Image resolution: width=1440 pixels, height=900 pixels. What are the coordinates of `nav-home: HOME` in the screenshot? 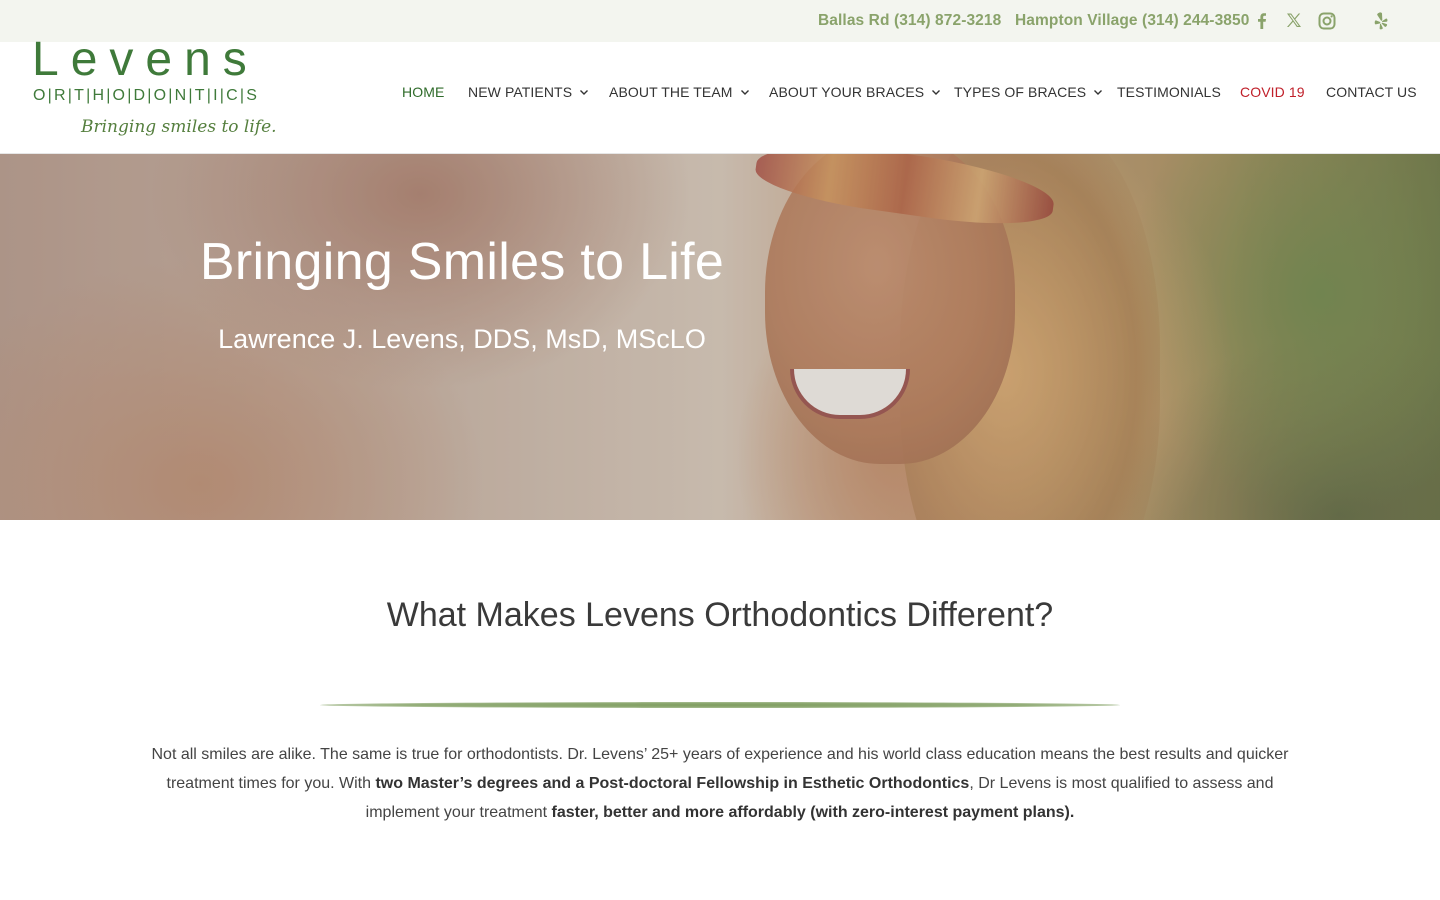 It's located at (423, 92).